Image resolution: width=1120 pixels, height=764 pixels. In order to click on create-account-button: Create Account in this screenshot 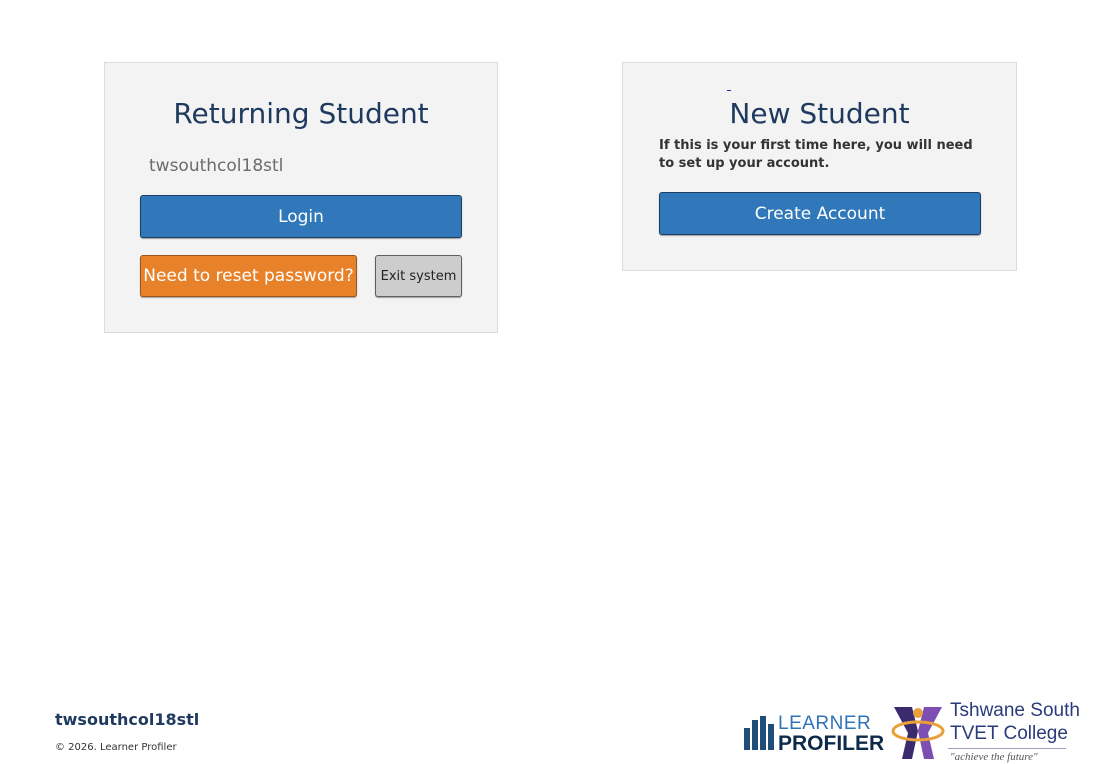, I will do `click(820, 213)`.